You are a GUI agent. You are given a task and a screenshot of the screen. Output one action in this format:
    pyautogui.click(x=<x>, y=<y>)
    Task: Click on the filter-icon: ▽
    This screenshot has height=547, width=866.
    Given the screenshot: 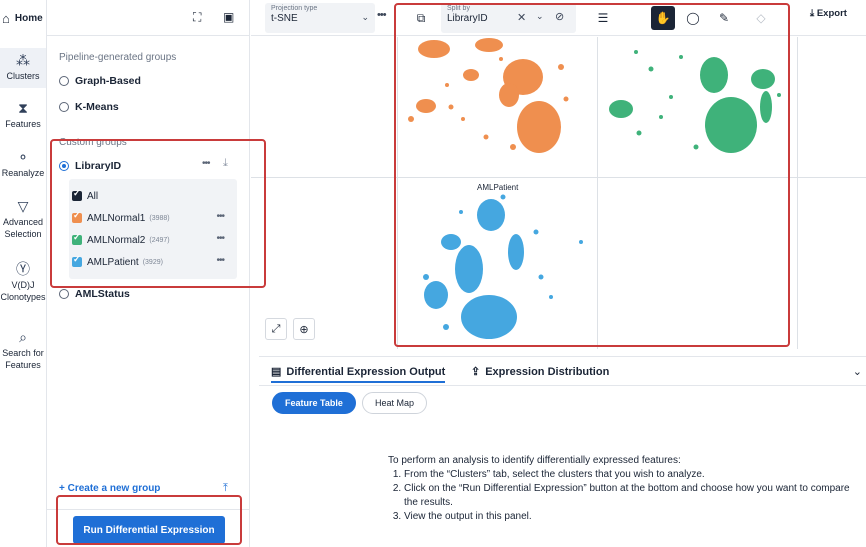 What is the action you would take?
    pyautogui.click(x=23, y=206)
    